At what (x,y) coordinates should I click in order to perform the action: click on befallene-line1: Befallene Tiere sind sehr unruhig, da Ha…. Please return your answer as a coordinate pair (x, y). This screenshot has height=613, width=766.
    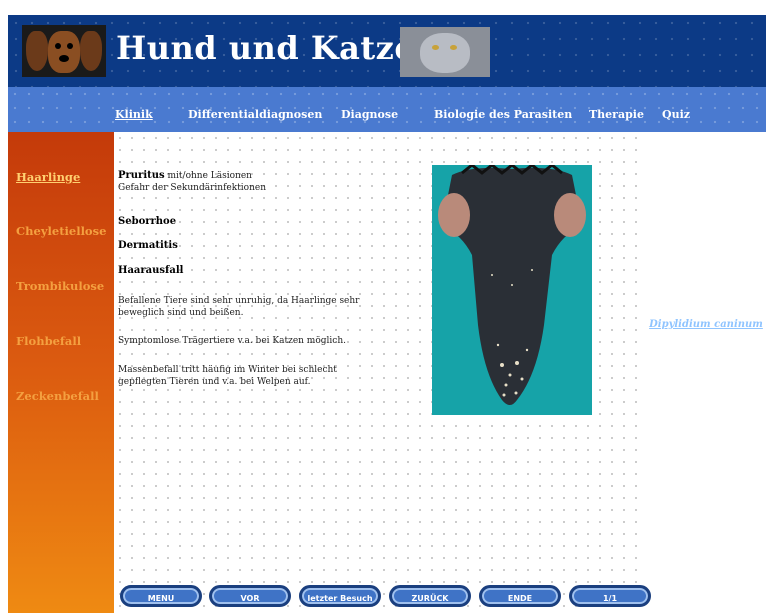
    Looking at the image, I should click on (239, 301).